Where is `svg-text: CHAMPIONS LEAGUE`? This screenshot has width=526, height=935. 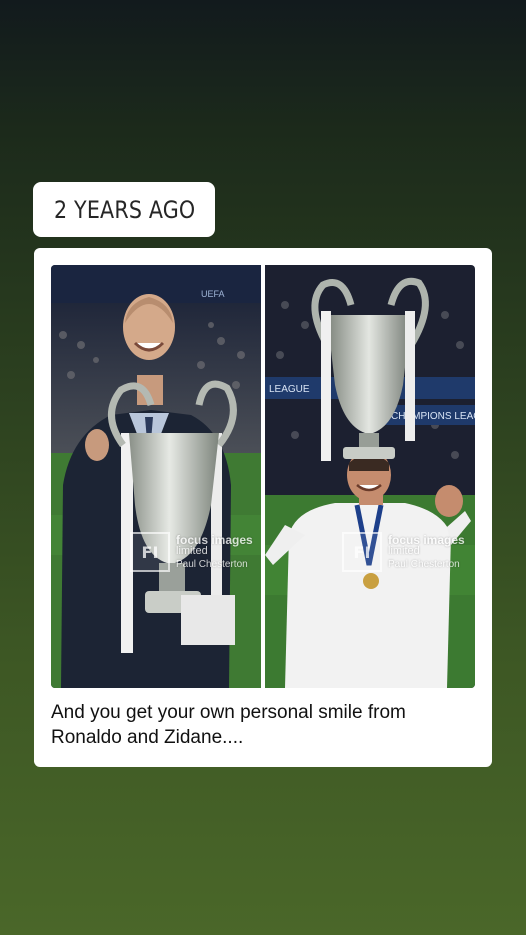 svg-text: CHAMPIONS LEAGUE is located at coordinates (433, 416).